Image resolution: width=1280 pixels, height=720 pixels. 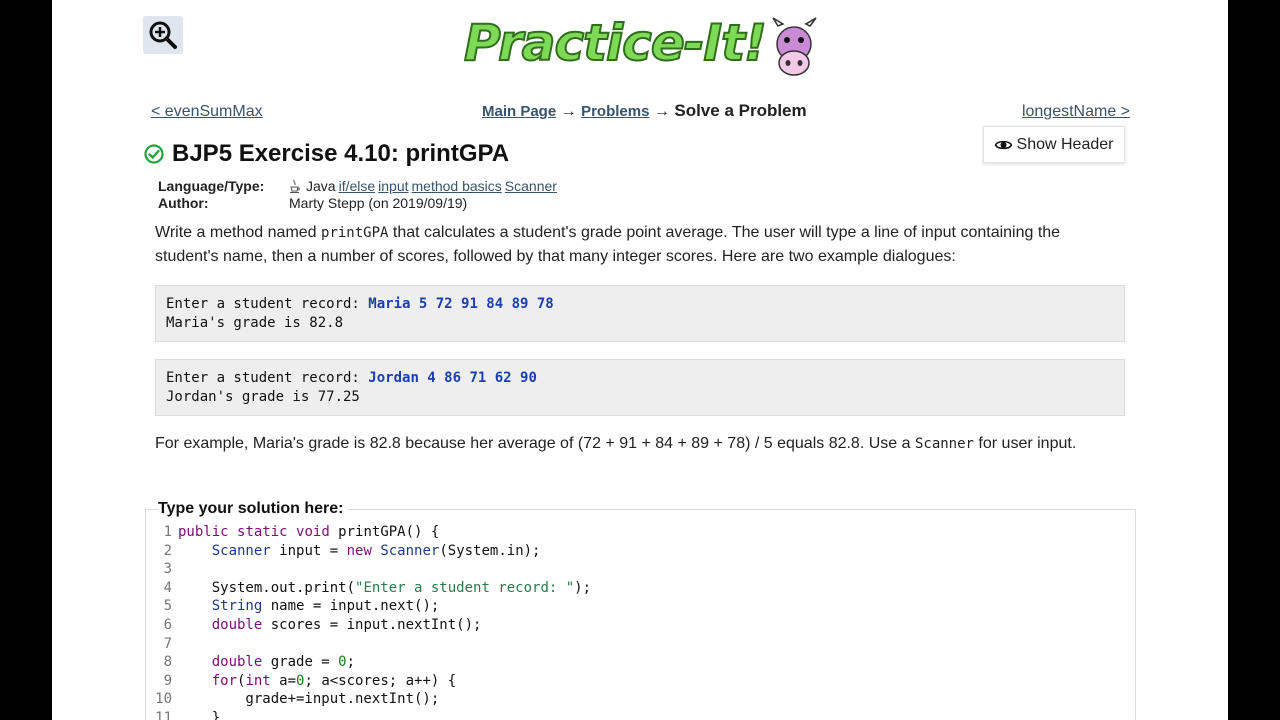 I want to click on show-header-button: Show Header, so click(x=1054, y=144).